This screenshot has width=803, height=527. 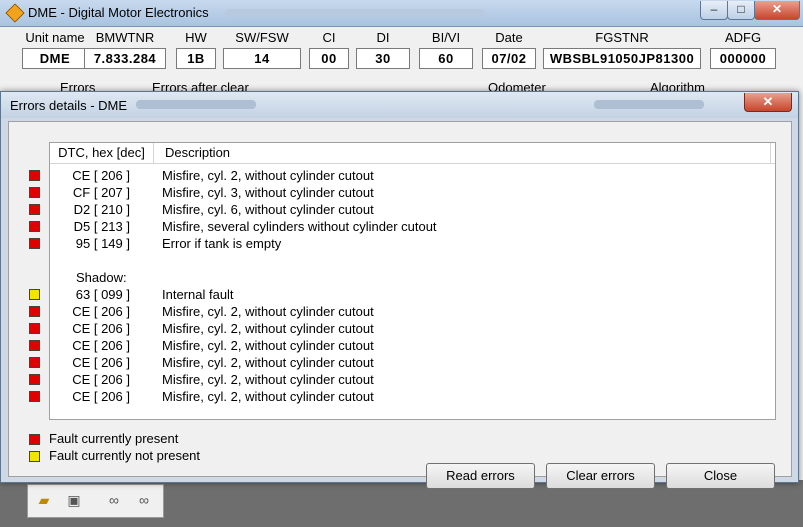 I want to click on sw-fsw-field: SW/FSW 14, so click(x=262, y=49).